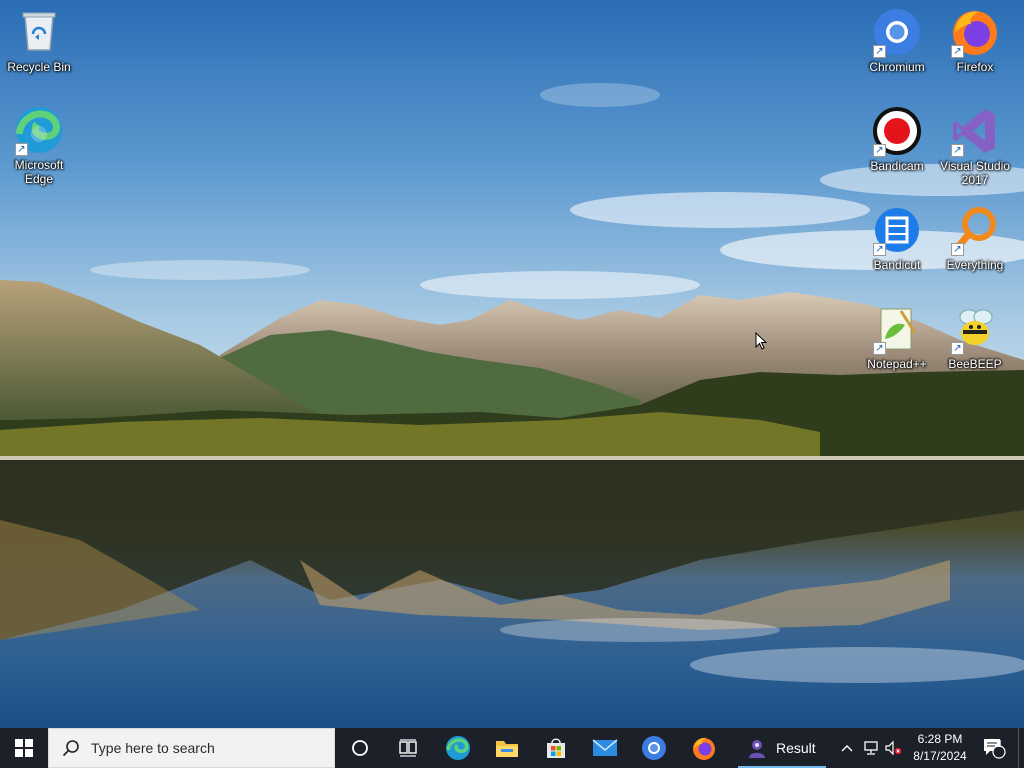 The width and height of the screenshot is (1024, 768). What do you see at coordinates (897, 131) in the screenshot?
I see `bandicam-icon: ↗` at bounding box center [897, 131].